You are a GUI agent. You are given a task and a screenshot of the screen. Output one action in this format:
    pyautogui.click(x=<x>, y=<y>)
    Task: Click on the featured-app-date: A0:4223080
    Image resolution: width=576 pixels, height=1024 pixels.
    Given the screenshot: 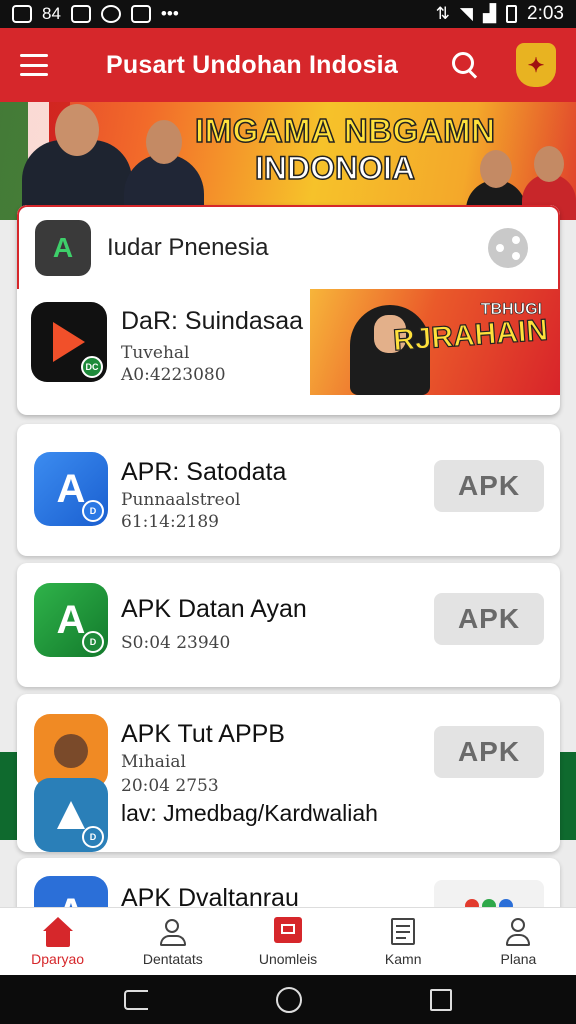 What is the action you would take?
    pyautogui.click(x=173, y=375)
    